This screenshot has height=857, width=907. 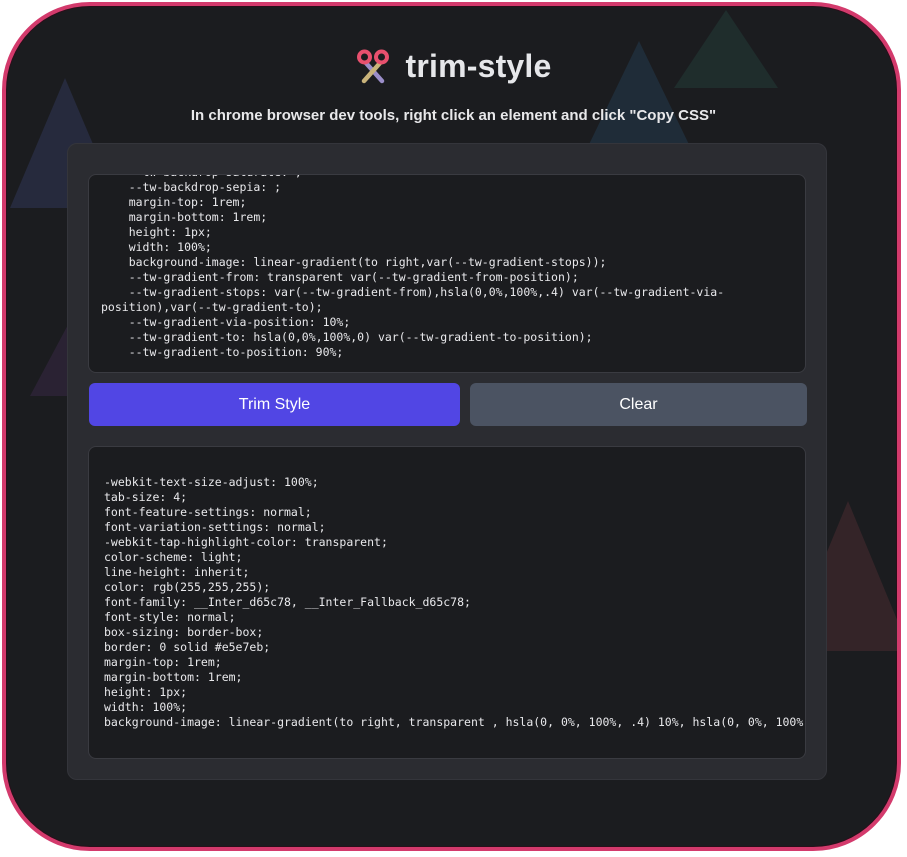 What do you see at coordinates (274, 404) in the screenshot?
I see `trim-style-button: Trim Style` at bounding box center [274, 404].